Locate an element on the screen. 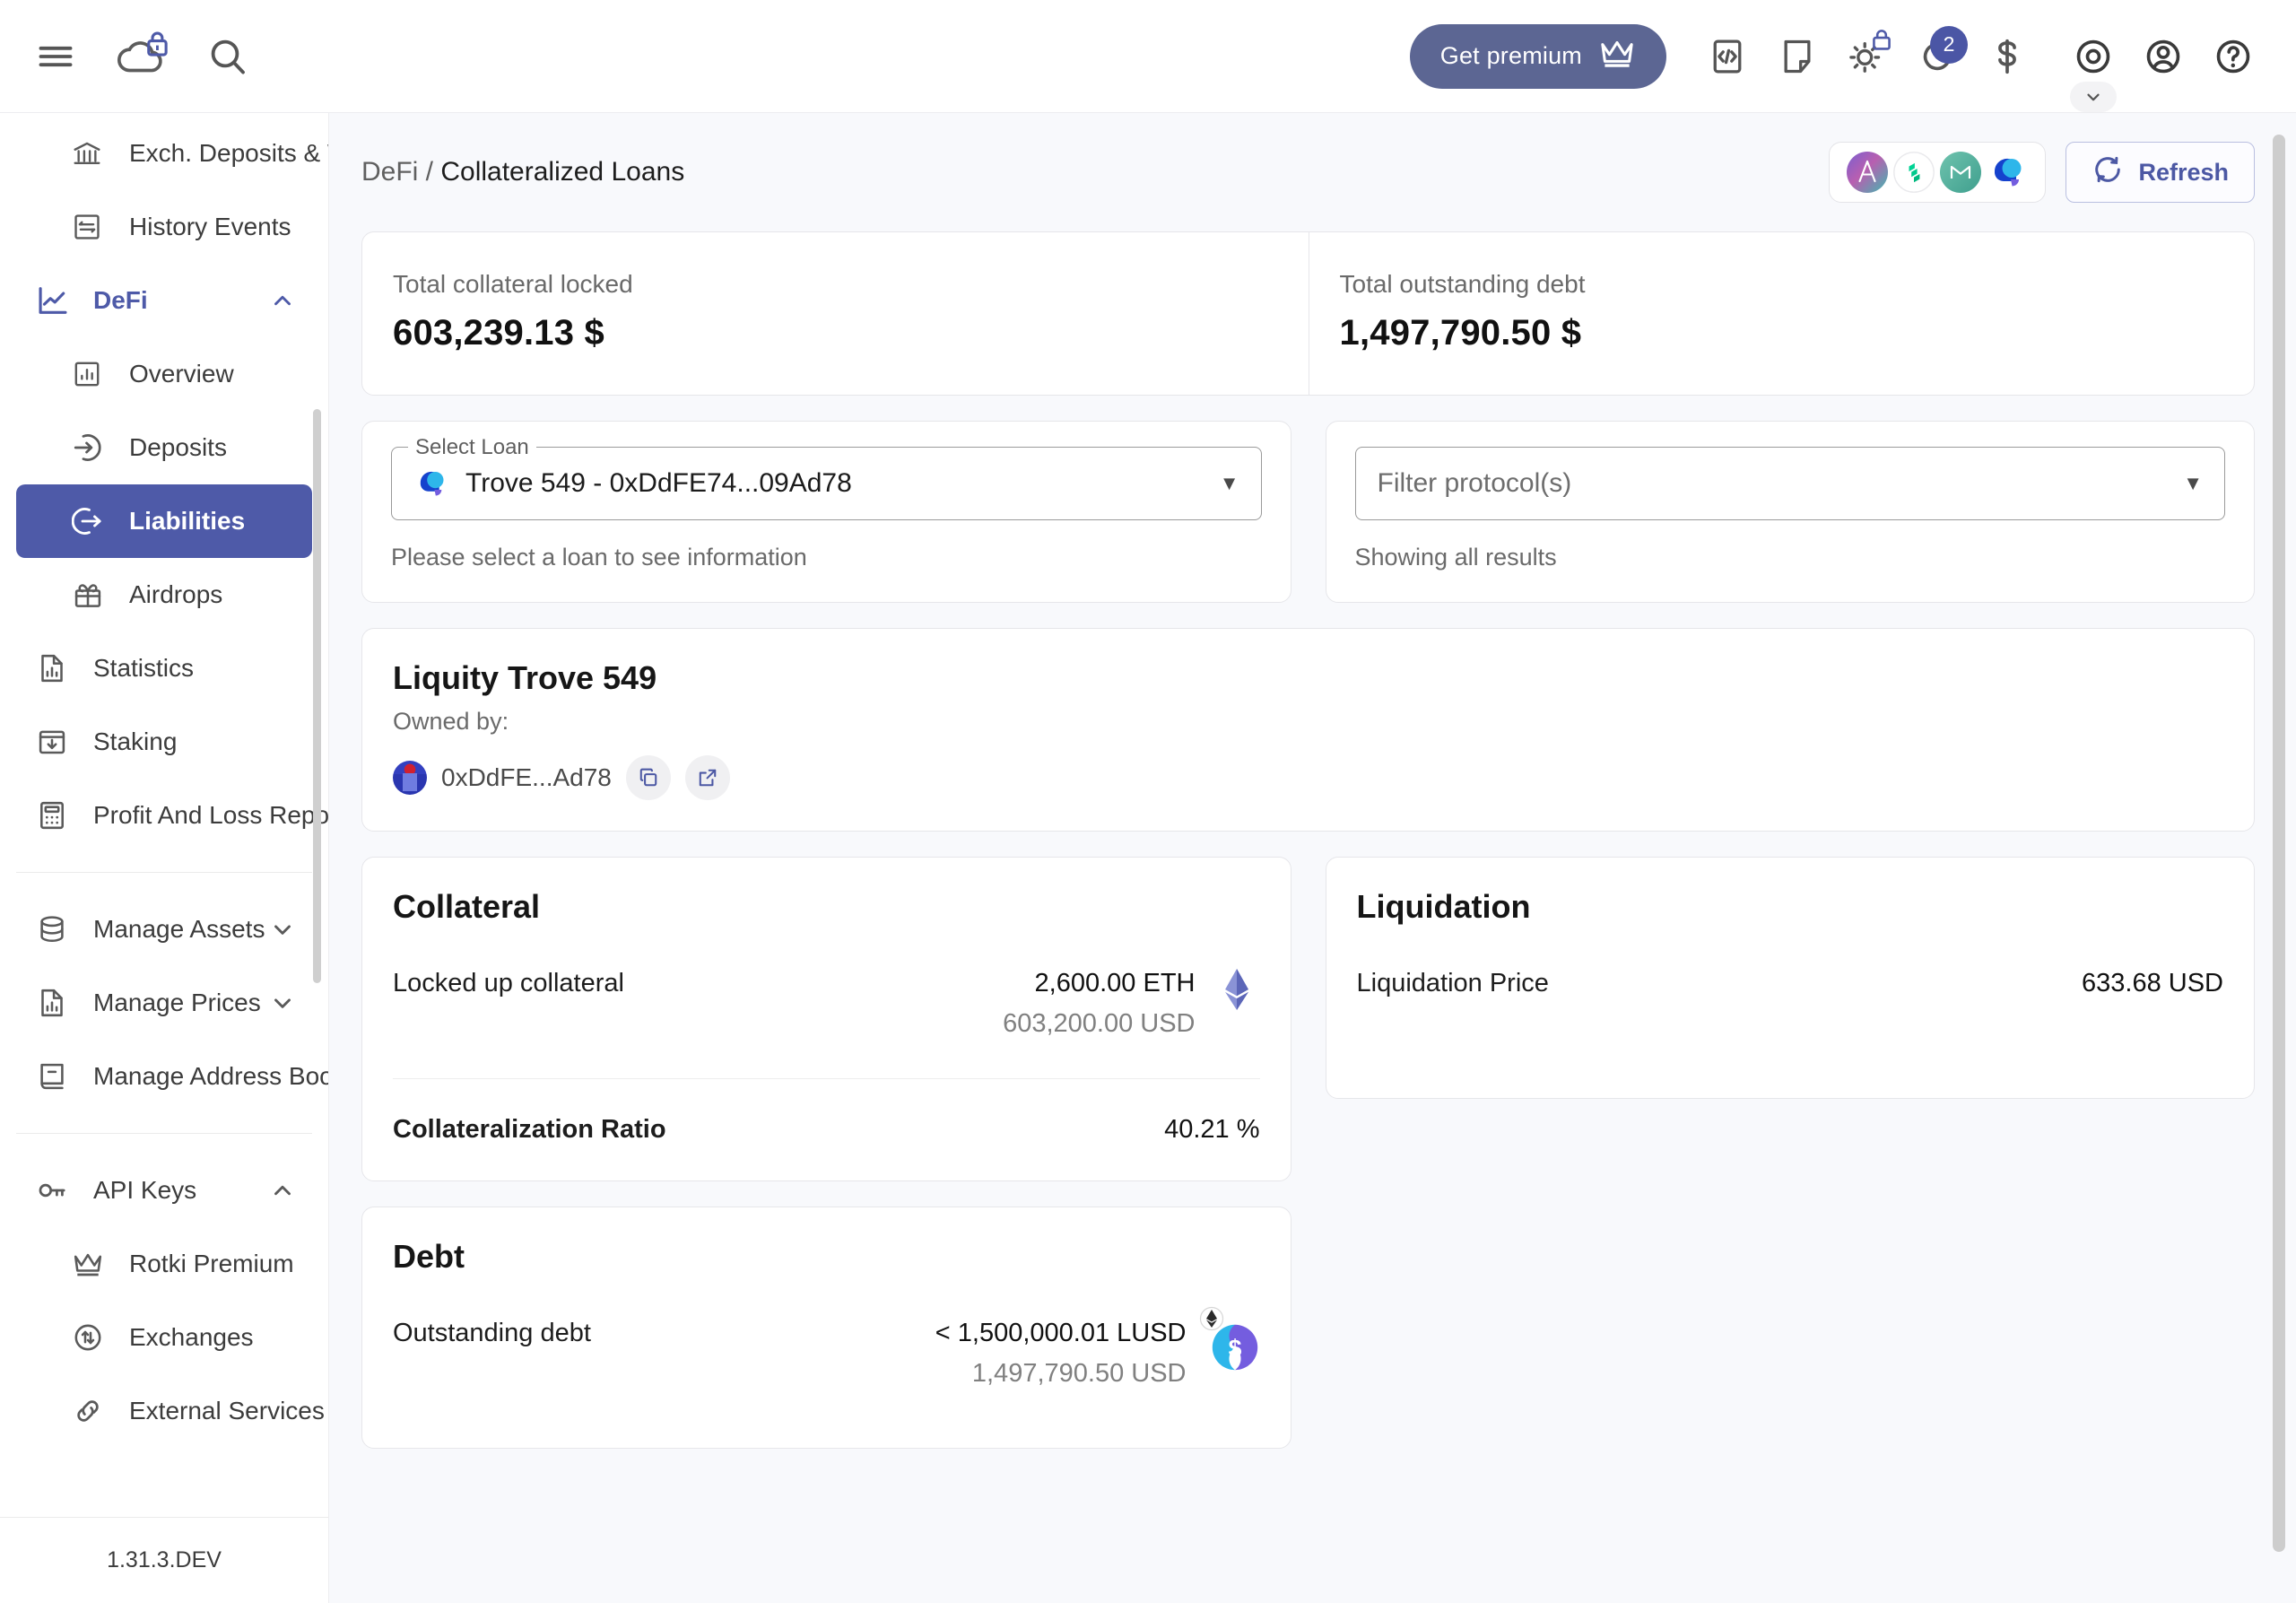 The height and width of the screenshot is (1603, 2296). collateralization-ratio-label: Collateralization Ratio is located at coordinates (529, 1130).